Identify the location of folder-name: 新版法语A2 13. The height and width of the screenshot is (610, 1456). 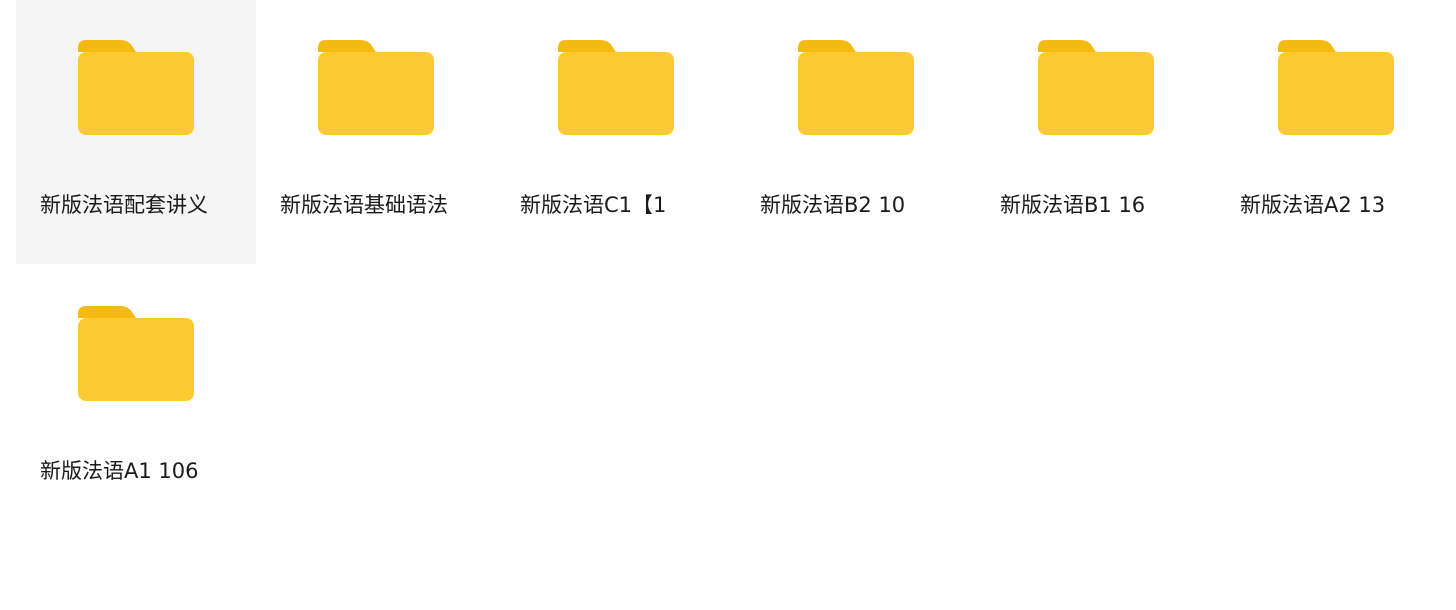
(1313, 205).